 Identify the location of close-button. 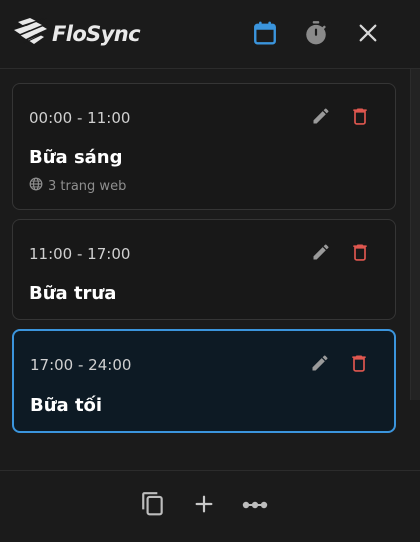
(368, 35).